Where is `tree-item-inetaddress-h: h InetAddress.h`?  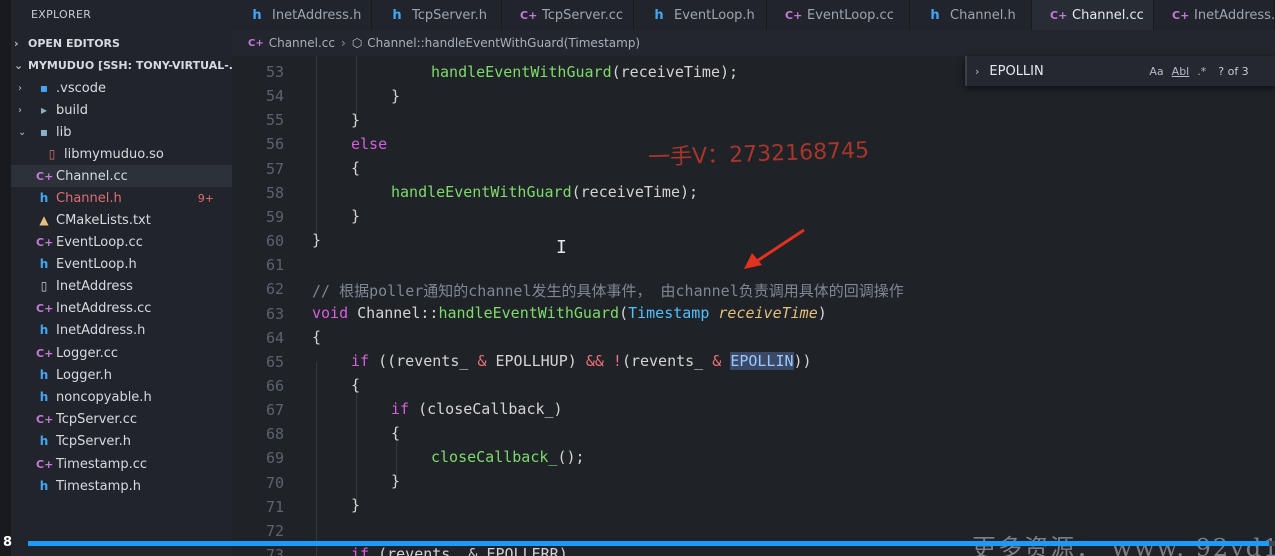
tree-item-inetaddress-h: h InetAddress.h is located at coordinates (121, 330).